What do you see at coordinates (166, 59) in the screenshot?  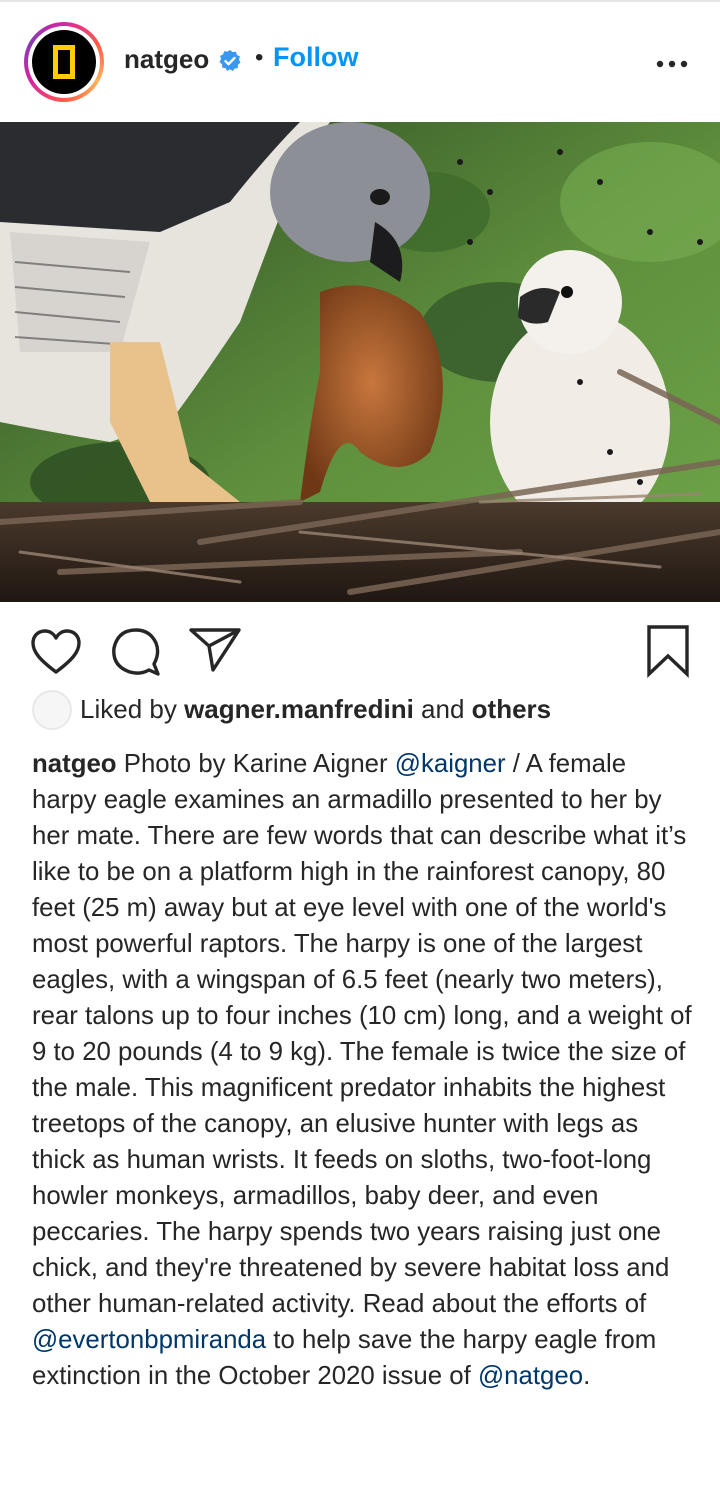 I see `post-username: natgeo` at bounding box center [166, 59].